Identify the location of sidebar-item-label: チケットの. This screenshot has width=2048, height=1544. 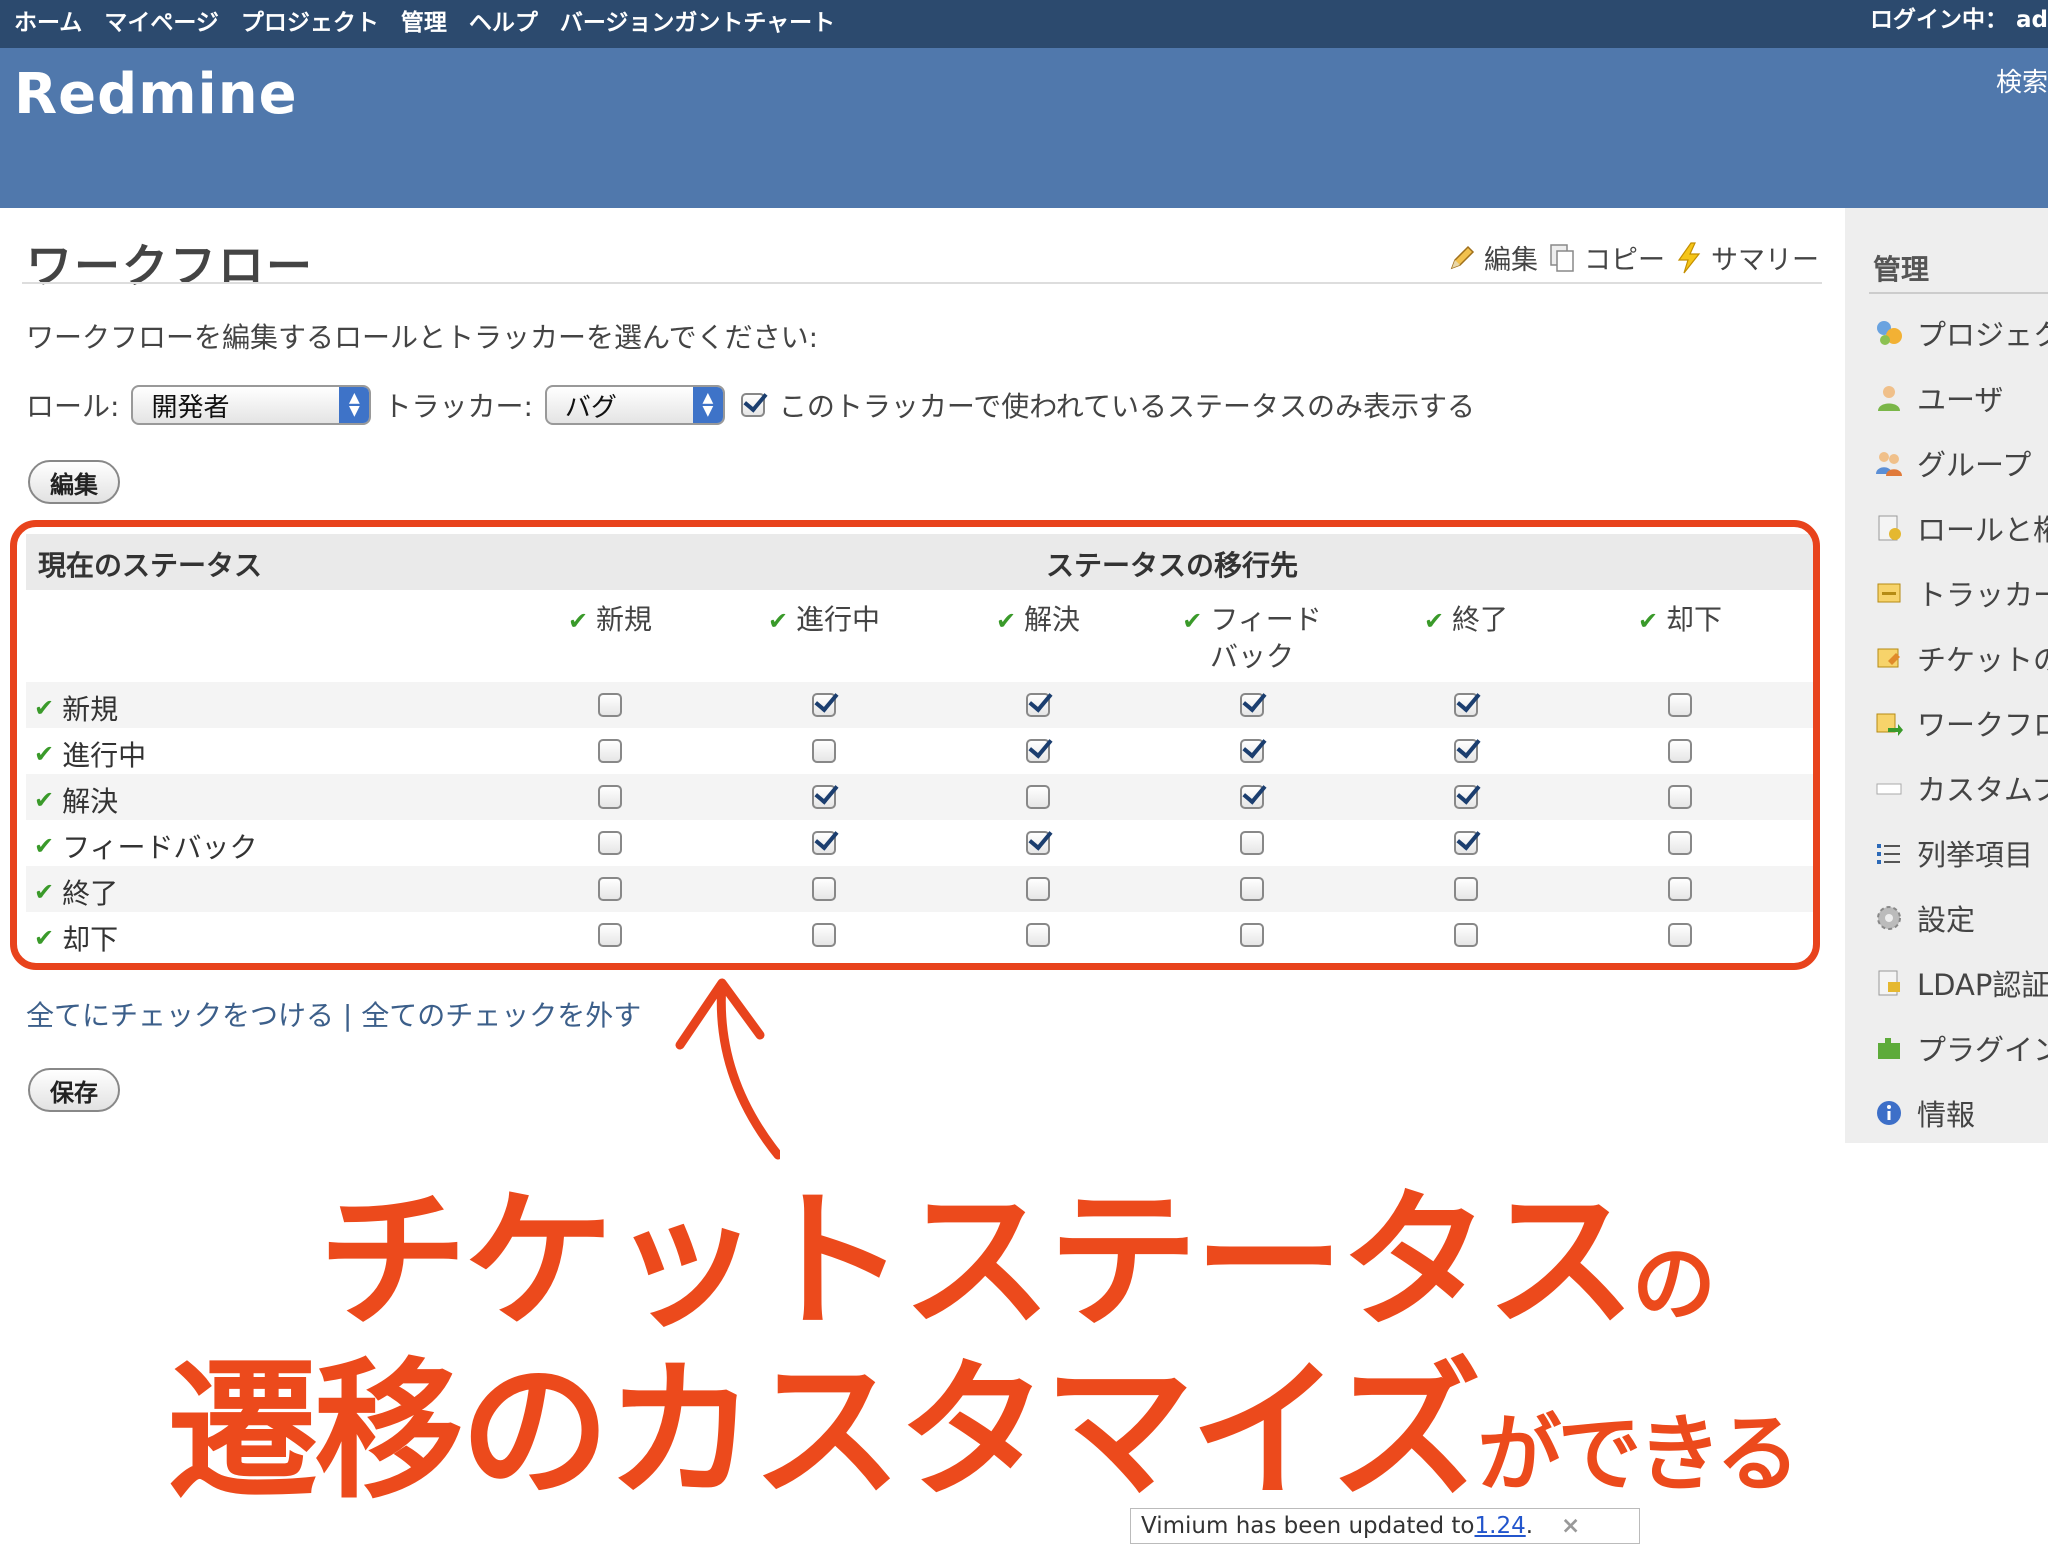
(1982, 660).